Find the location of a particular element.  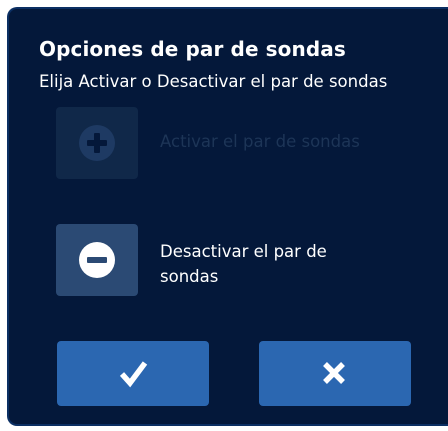

dialog-title: Opciones de par de sondas is located at coordinates (192, 49).